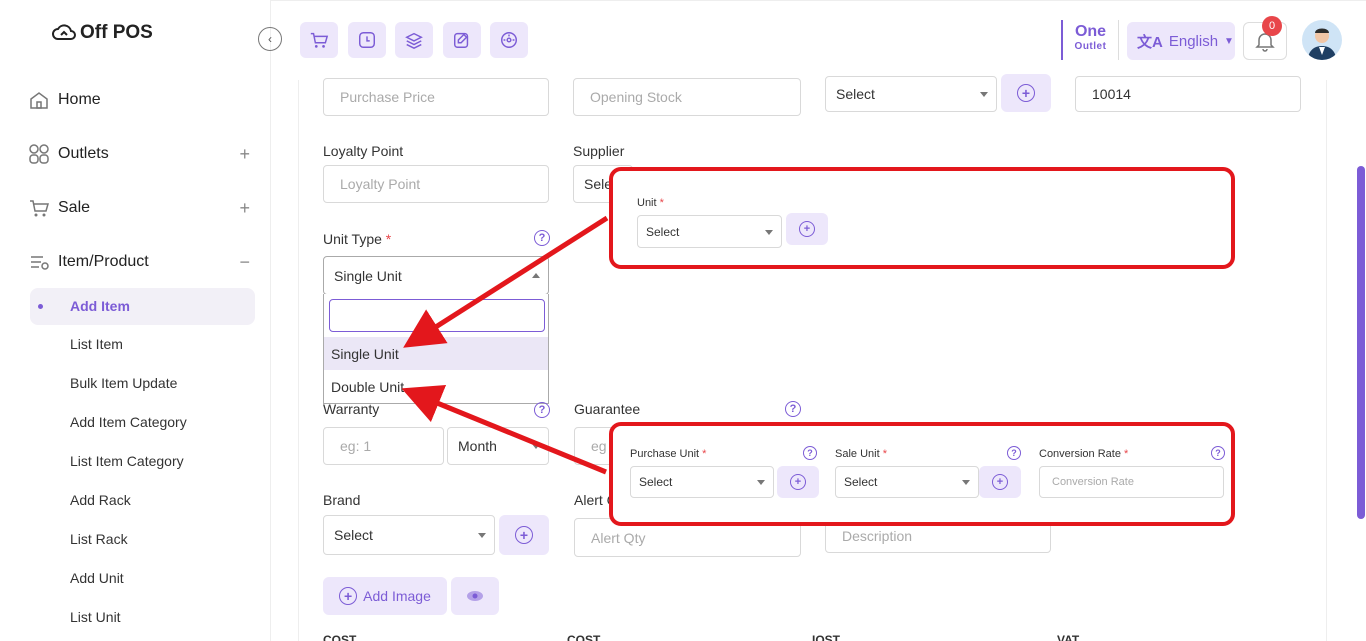 The image size is (1366, 641). What do you see at coordinates (665, 454) in the screenshot?
I see `purchase-unit-label-text: Purchase Unit` at bounding box center [665, 454].